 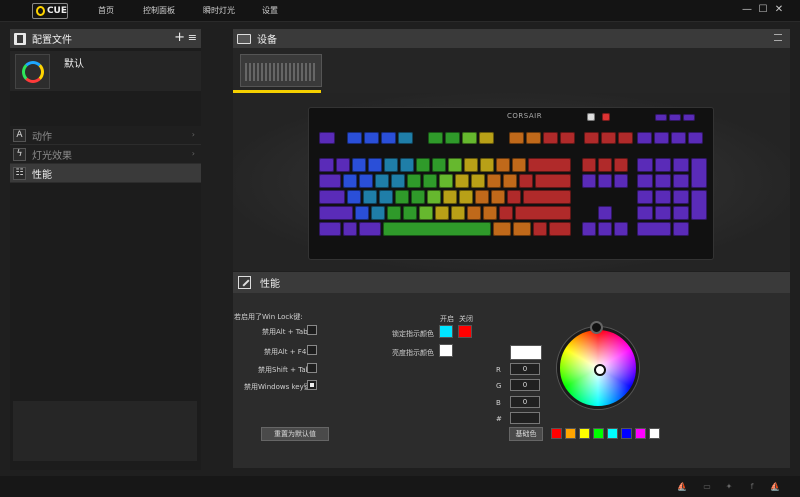 I want to click on cue-logo: CUE, so click(x=50, y=11).